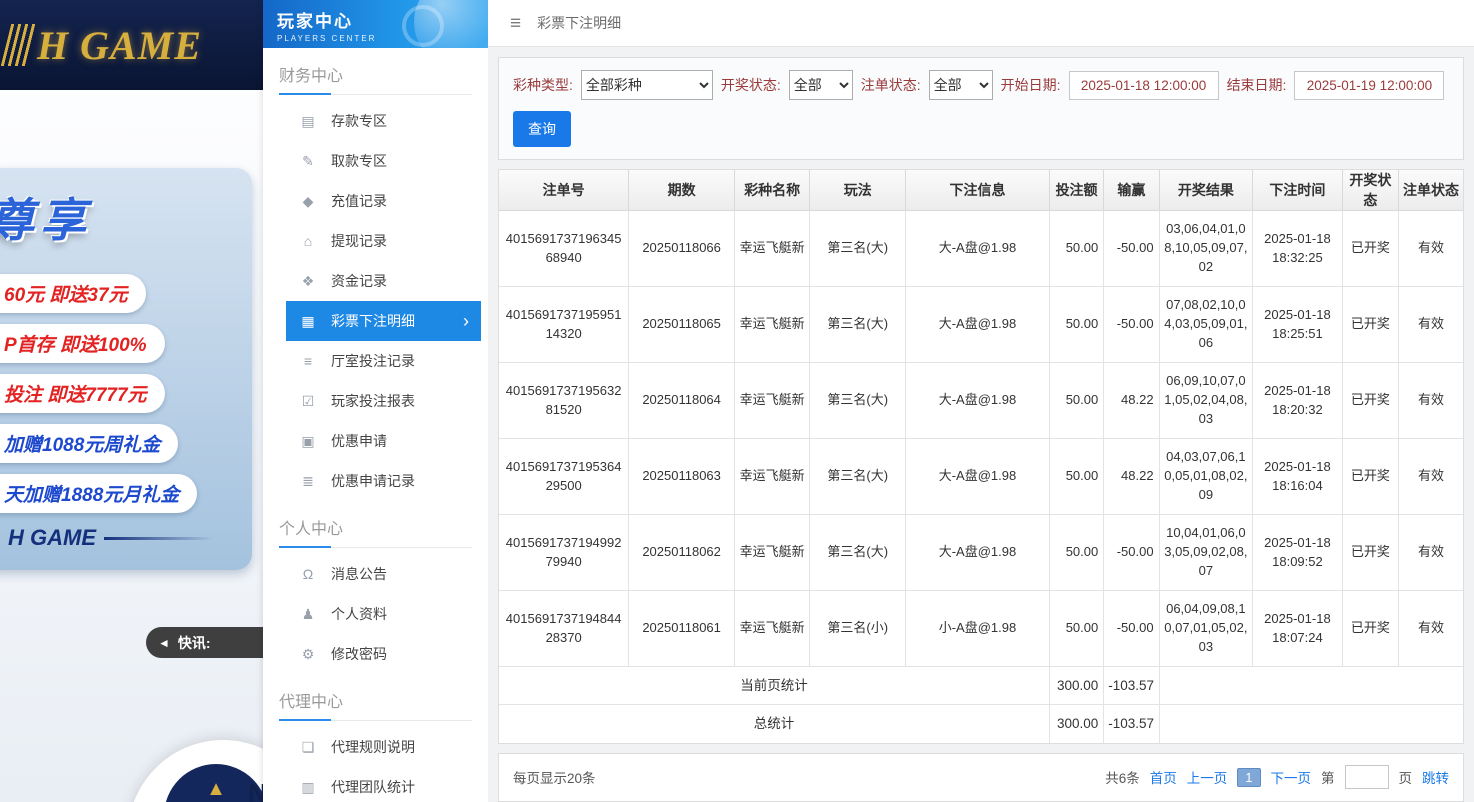 The width and height of the screenshot is (1474, 802). What do you see at coordinates (681, 400) in the screenshot?
I see `table-cell: 20250118064` at bounding box center [681, 400].